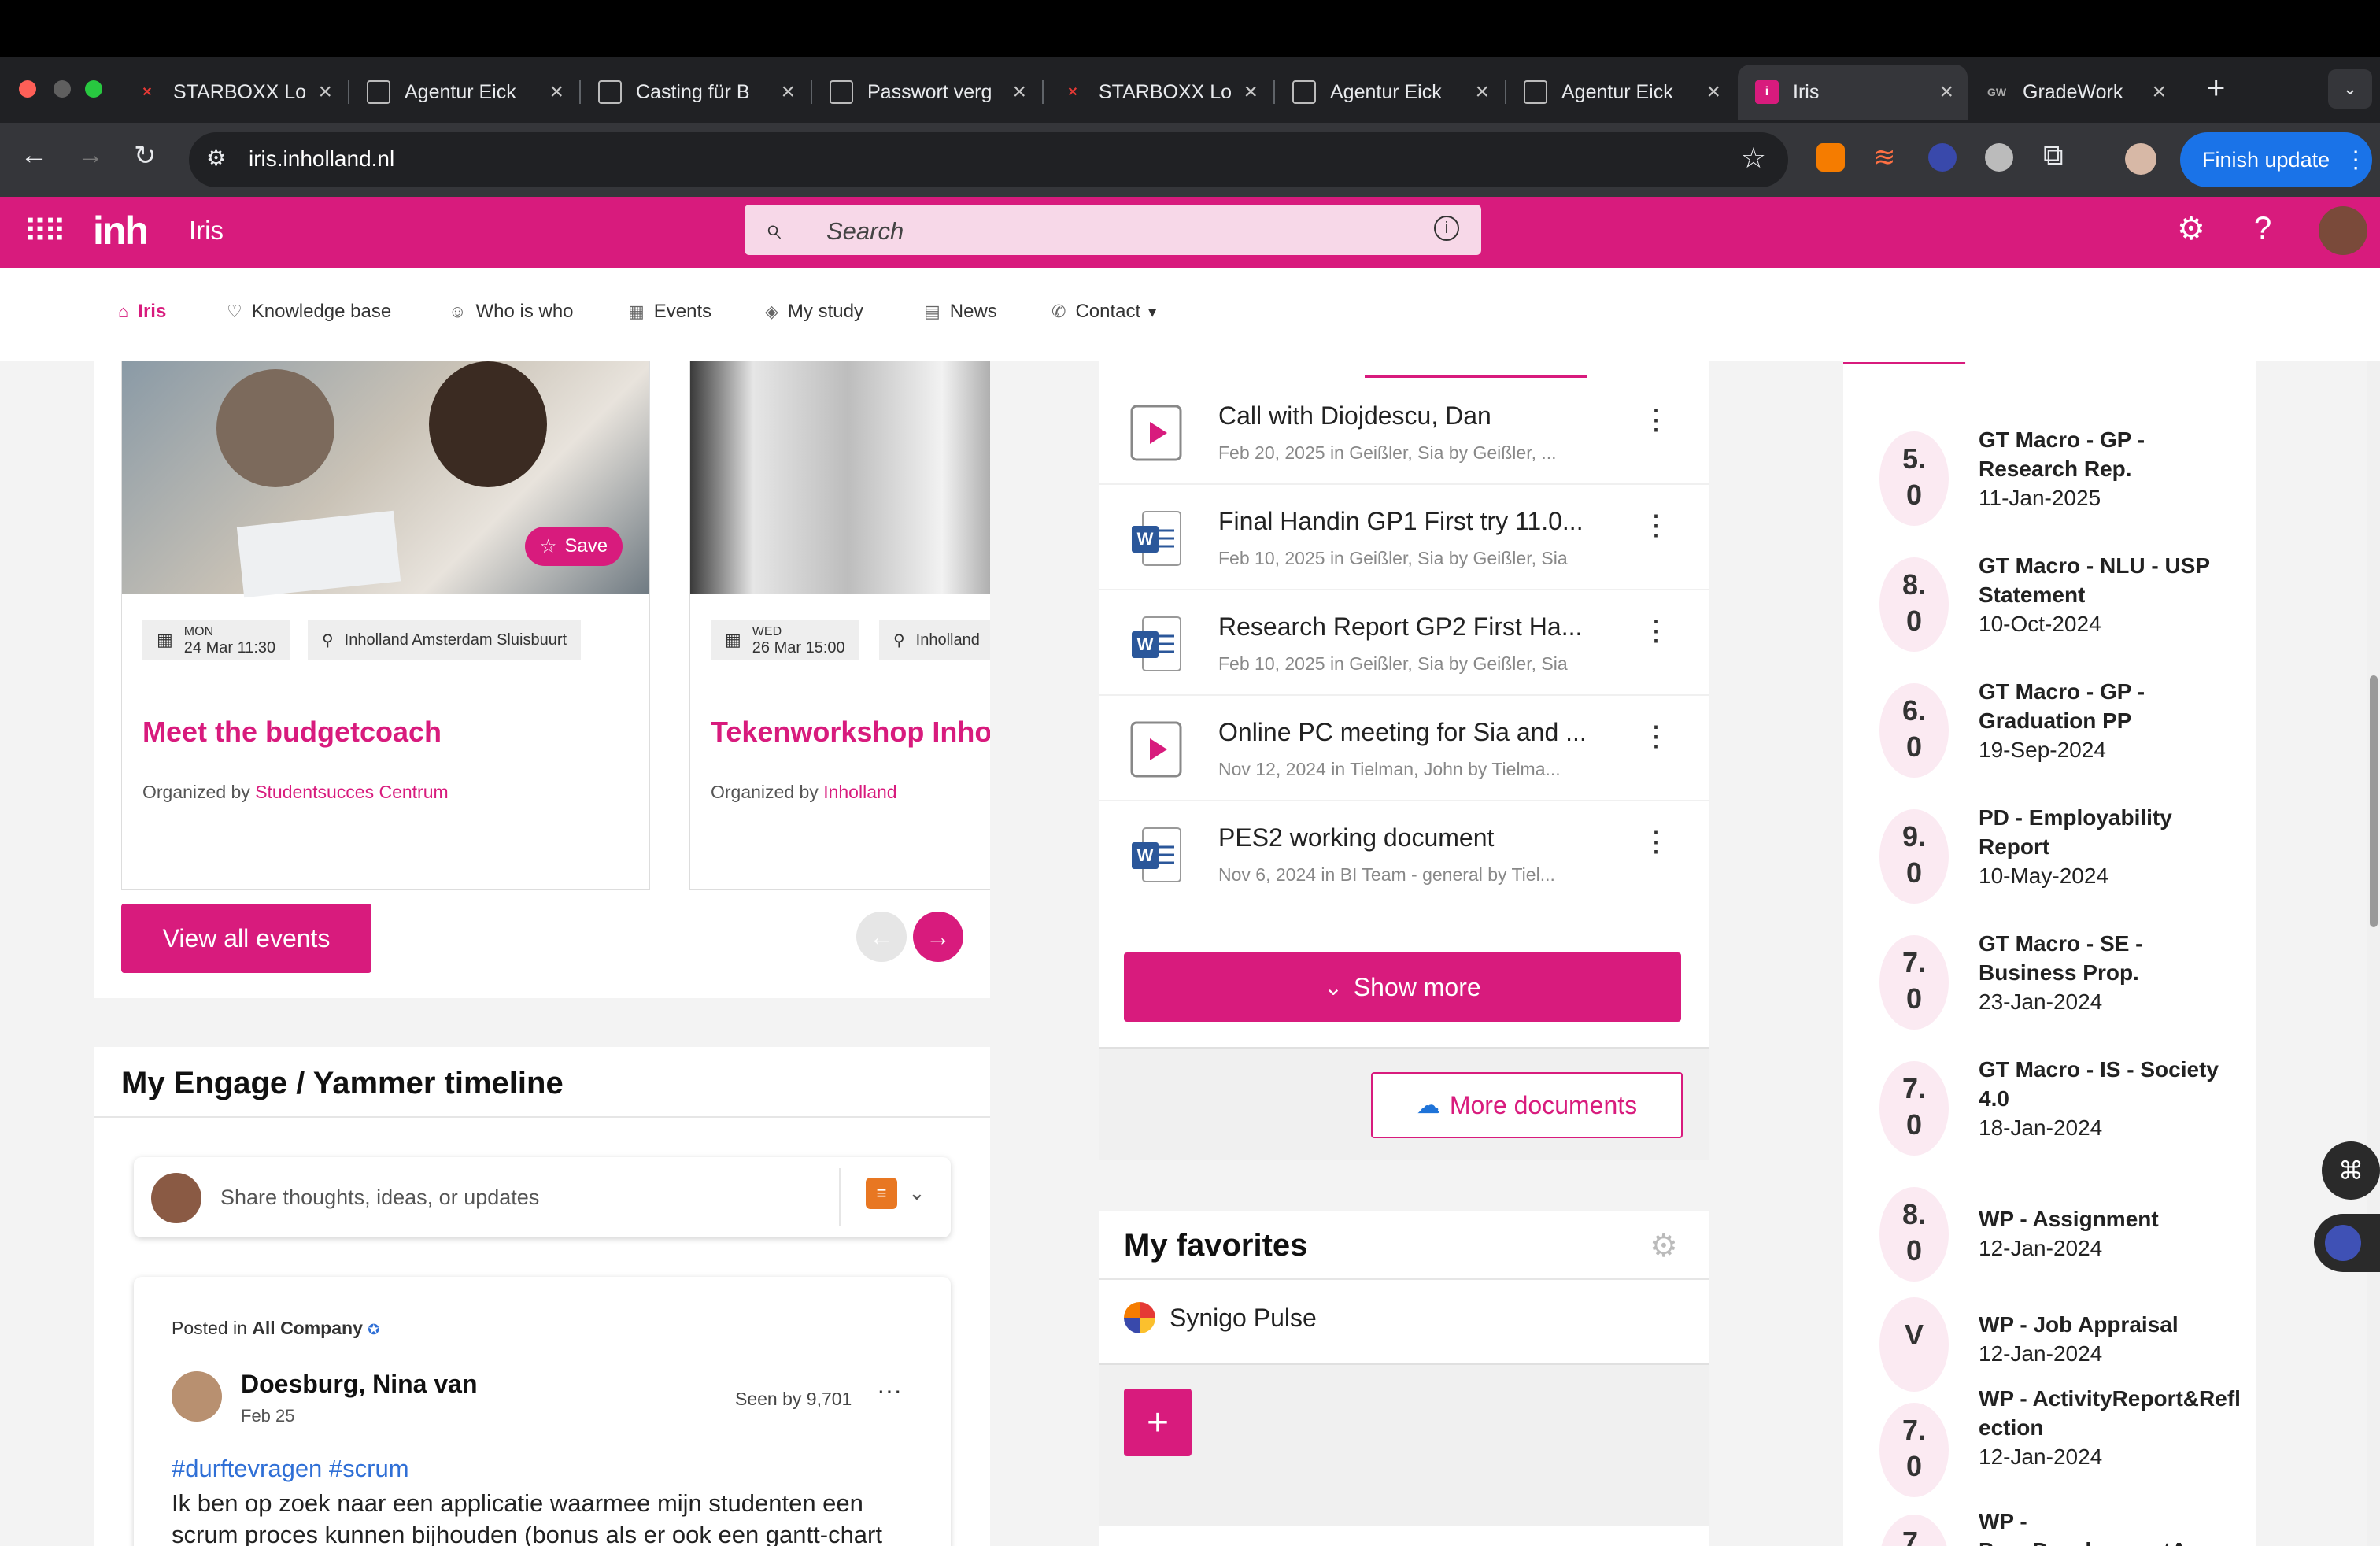  What do you see at coordinates (45, 232) in the screenshot?
I see `app-launcher-icon: ⠿⠿` at bounding box center [45, 232].